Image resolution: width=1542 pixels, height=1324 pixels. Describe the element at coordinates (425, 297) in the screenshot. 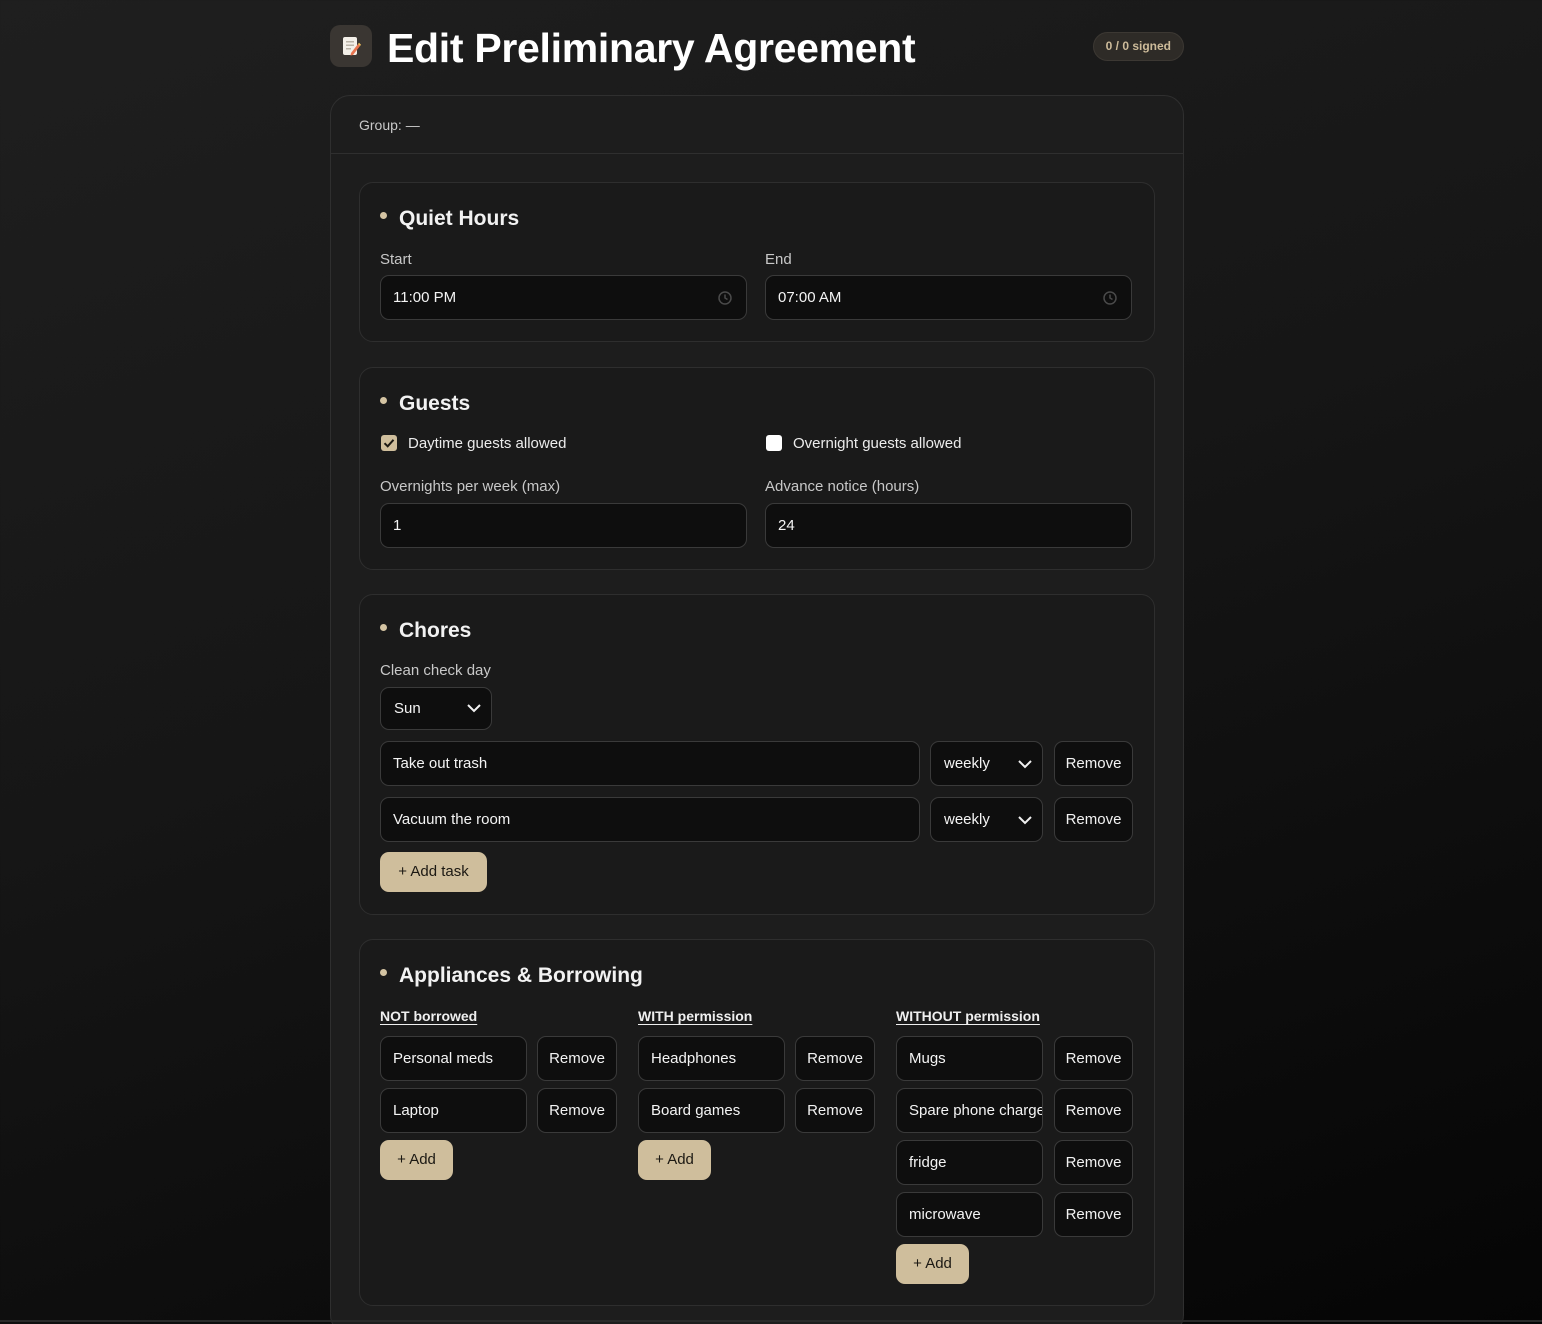

I see `start-time-value: 11:00 PM` at that location.